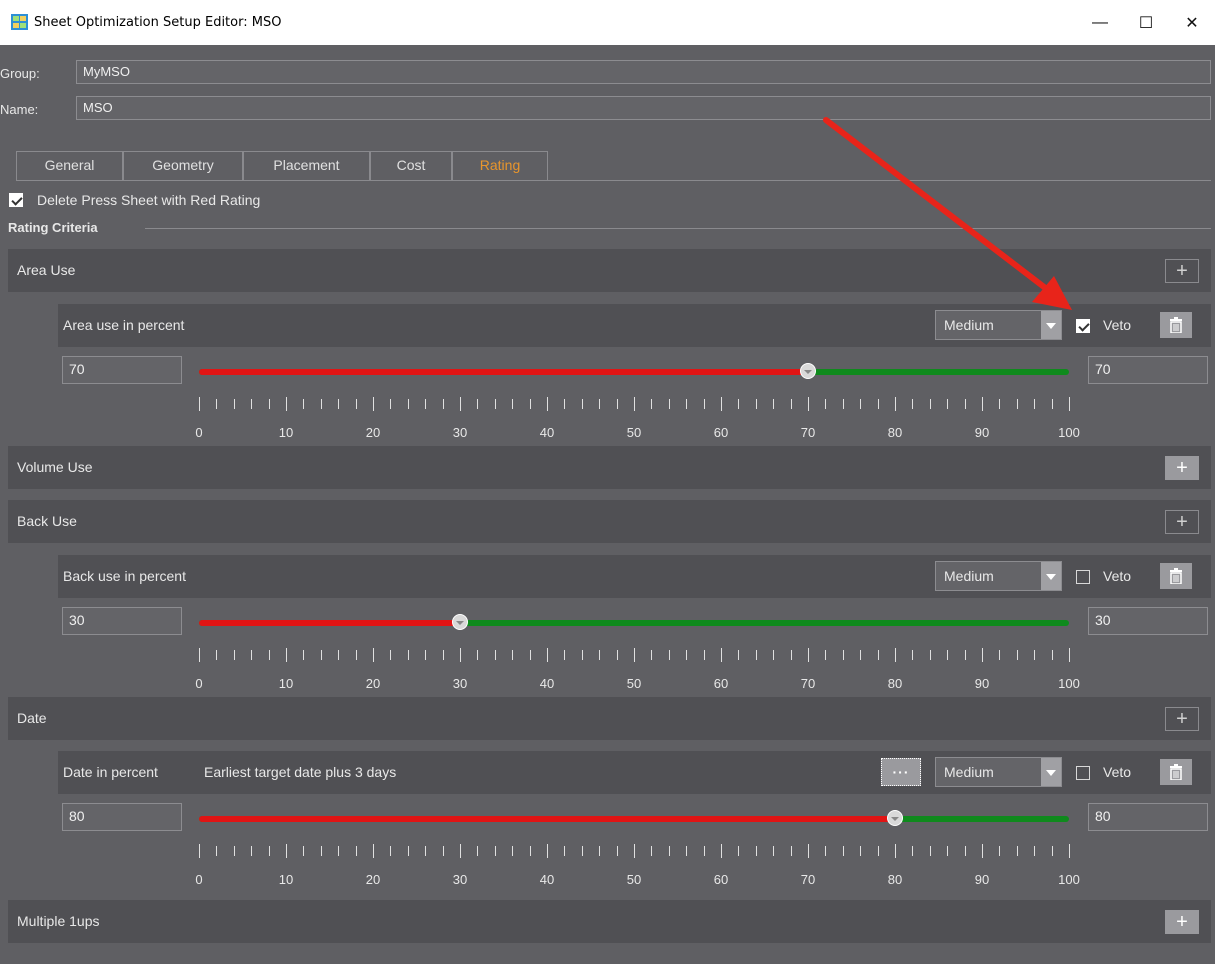 The width and height of the screenshot is (1215, 964). What do you see at coordinates (1176, 772) in the screenshot?
I see `date-delete-button` at bounding box center [1176, 772].